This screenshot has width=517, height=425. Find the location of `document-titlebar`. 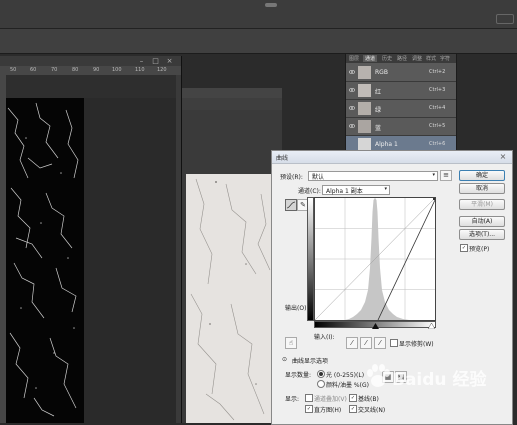

document-titlebar is located at coordinates (232, 93).